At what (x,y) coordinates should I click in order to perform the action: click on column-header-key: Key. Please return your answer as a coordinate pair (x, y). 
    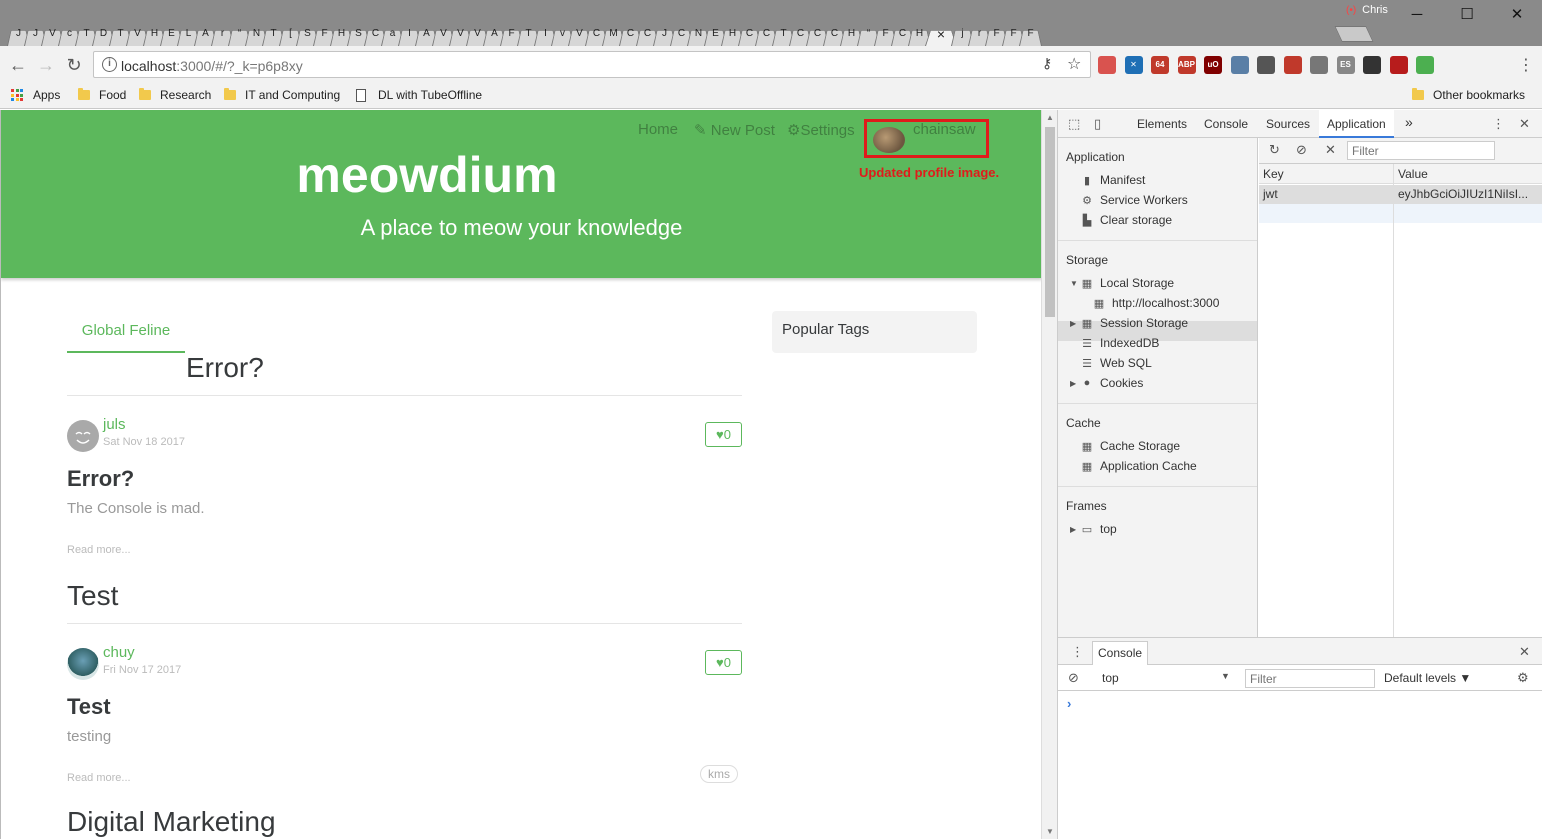
    Looking at the image, I should click on (1326, 174).